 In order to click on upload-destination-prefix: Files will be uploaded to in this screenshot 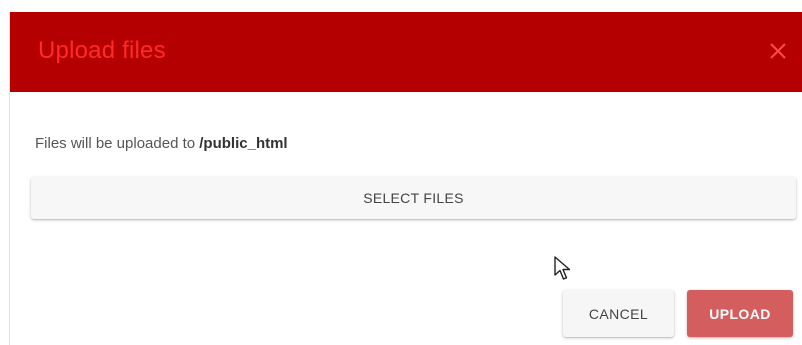, I will do `click(117, 143)`.